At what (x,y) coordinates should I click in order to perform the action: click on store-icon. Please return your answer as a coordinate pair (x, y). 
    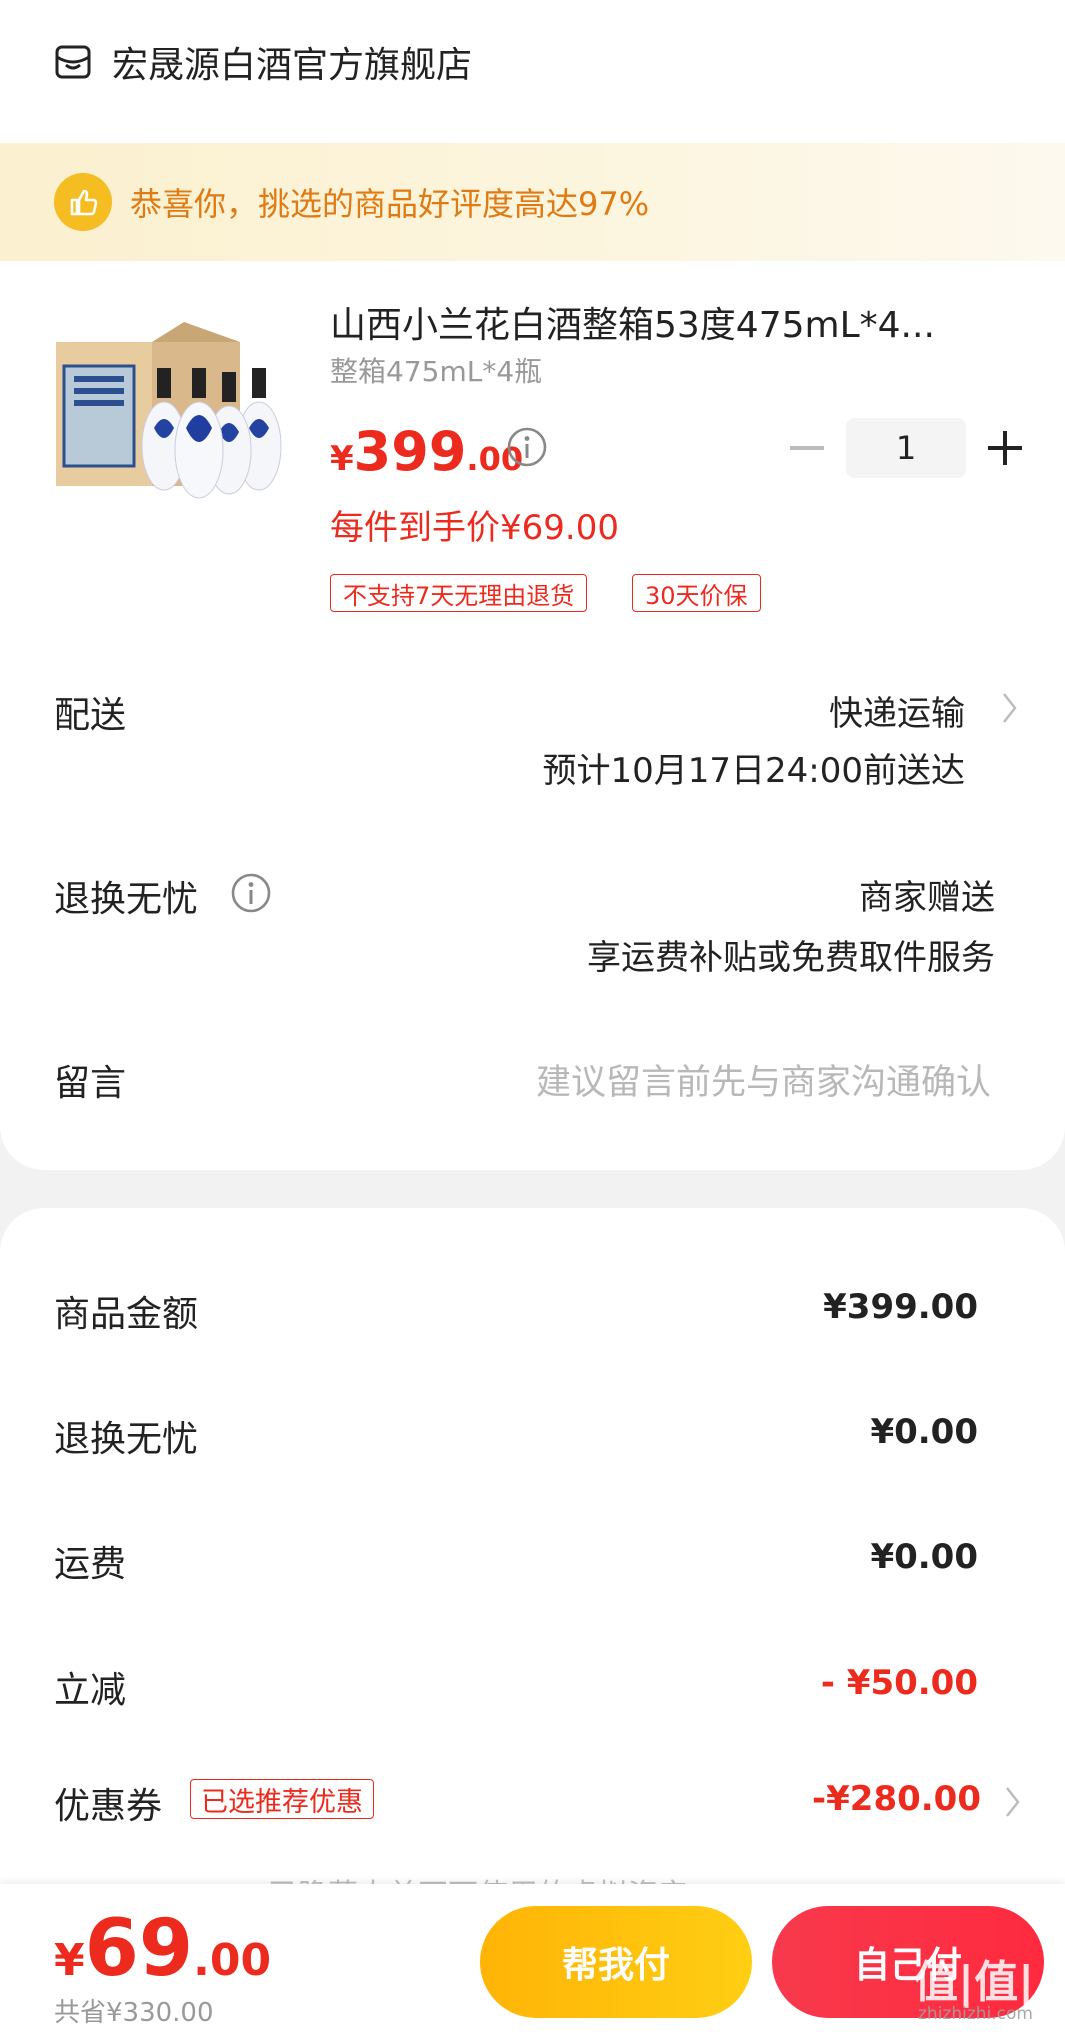
    Looking at the image, I should click on (73, 62).